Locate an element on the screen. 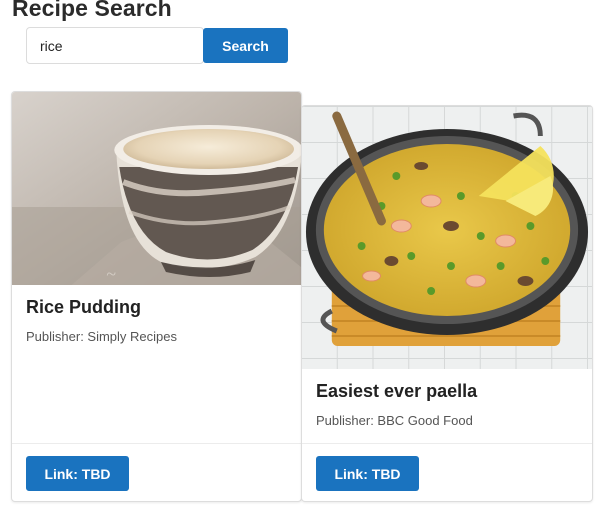 This screenshot has height=518, width=607. search-button: Search is located at coordinates (245, 45).